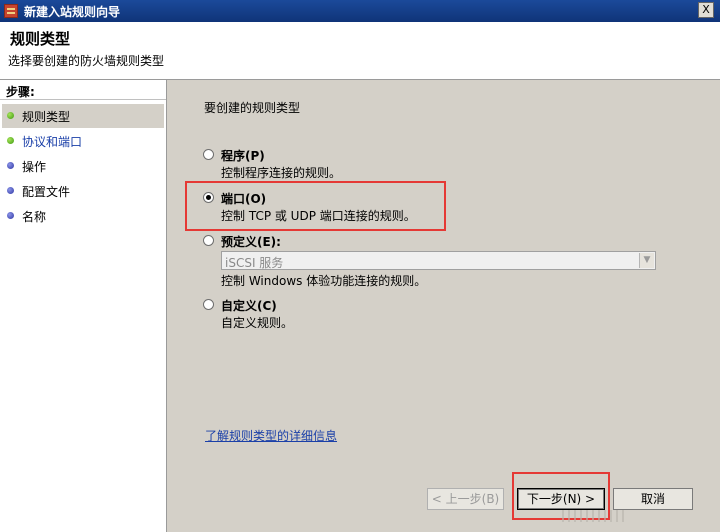 The image size is (720, 532). Describe the element at coordinates (243, 155) in the screenshot. I see `program-option-label: 程序(P)` at that location.